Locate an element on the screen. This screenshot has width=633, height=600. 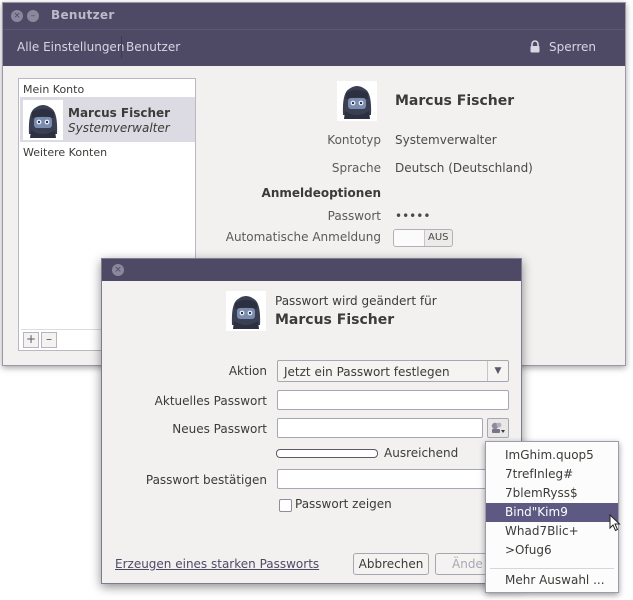
login-options-heading: Anmeldeoptionen is located at coordinates (321, 193).